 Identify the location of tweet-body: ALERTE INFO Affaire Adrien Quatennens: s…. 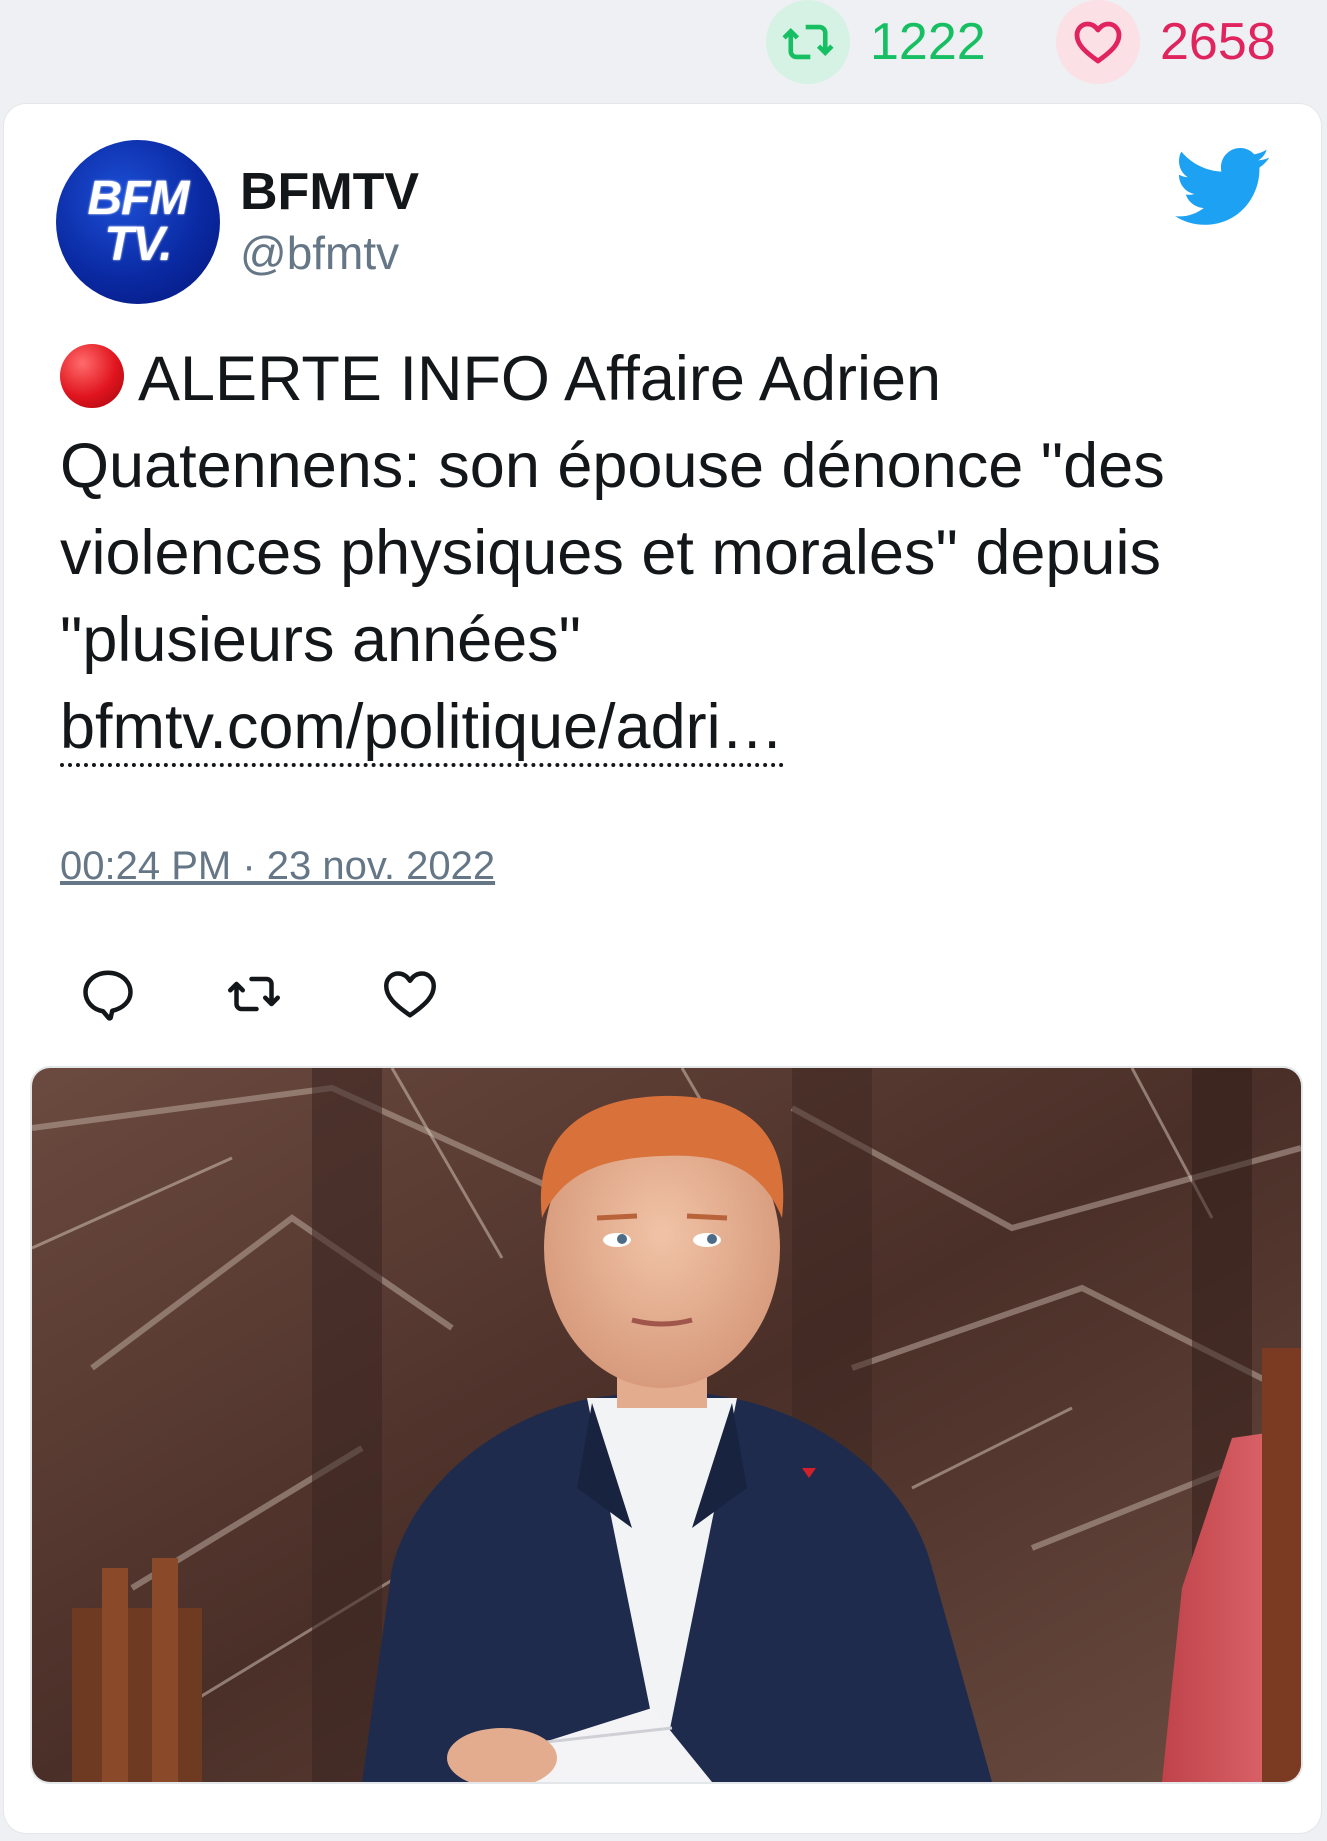
(612, 509).